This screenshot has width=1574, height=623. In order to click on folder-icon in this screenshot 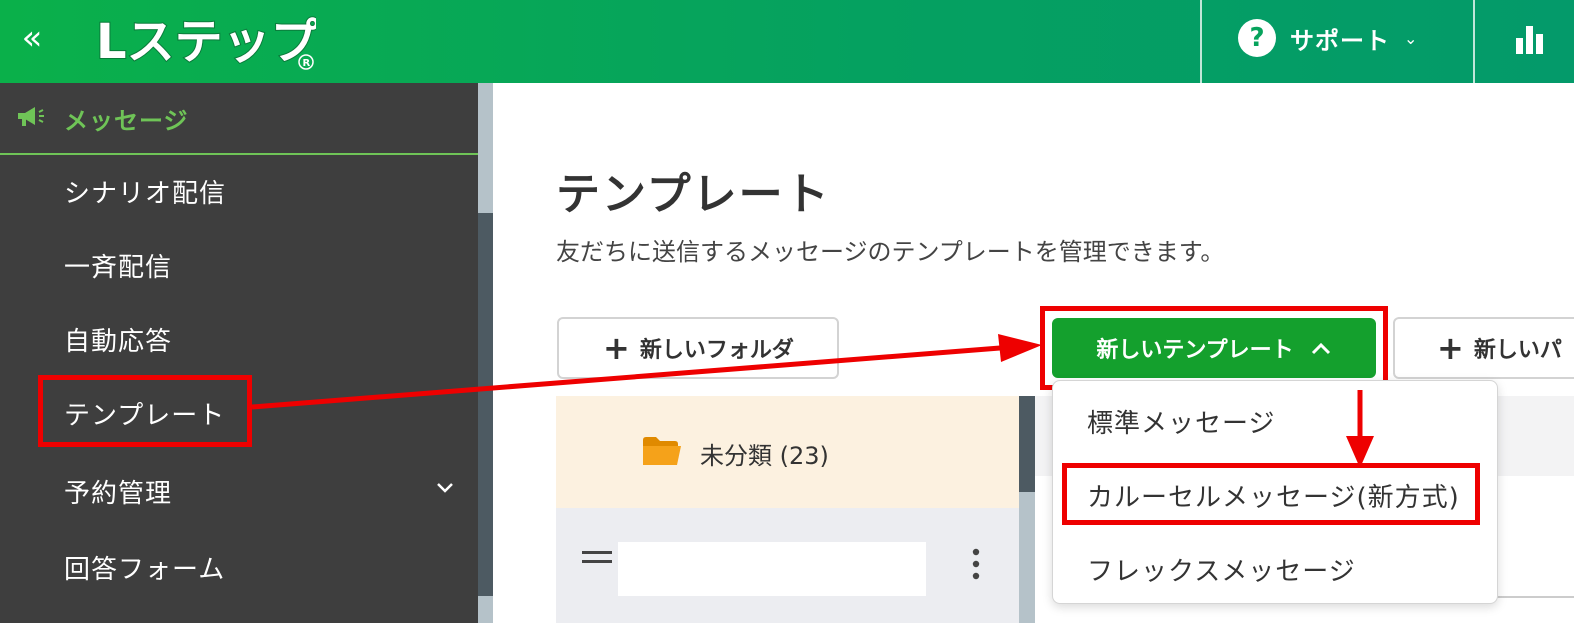, I will do `click(662, 451)`.